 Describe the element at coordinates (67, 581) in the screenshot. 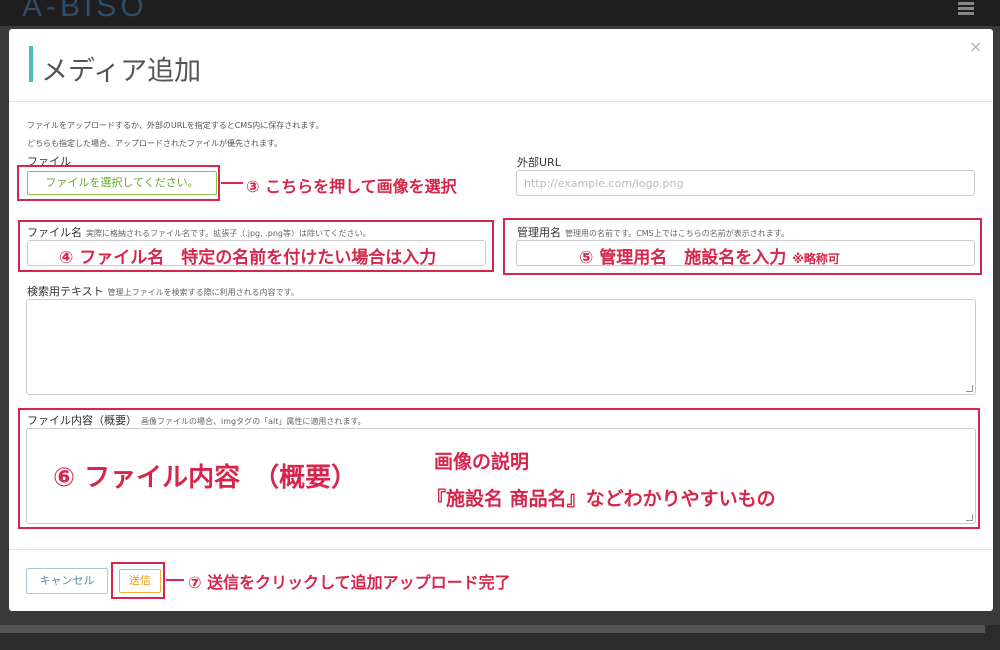

I see `cancel-button: キャンセル` at that location.